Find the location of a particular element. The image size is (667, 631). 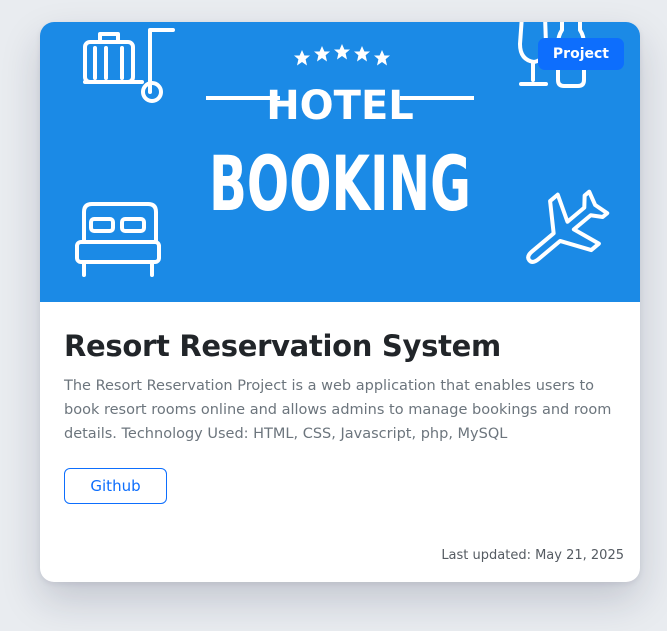

banner-text-booking: BOOKING is located at coordinates (340, 183).